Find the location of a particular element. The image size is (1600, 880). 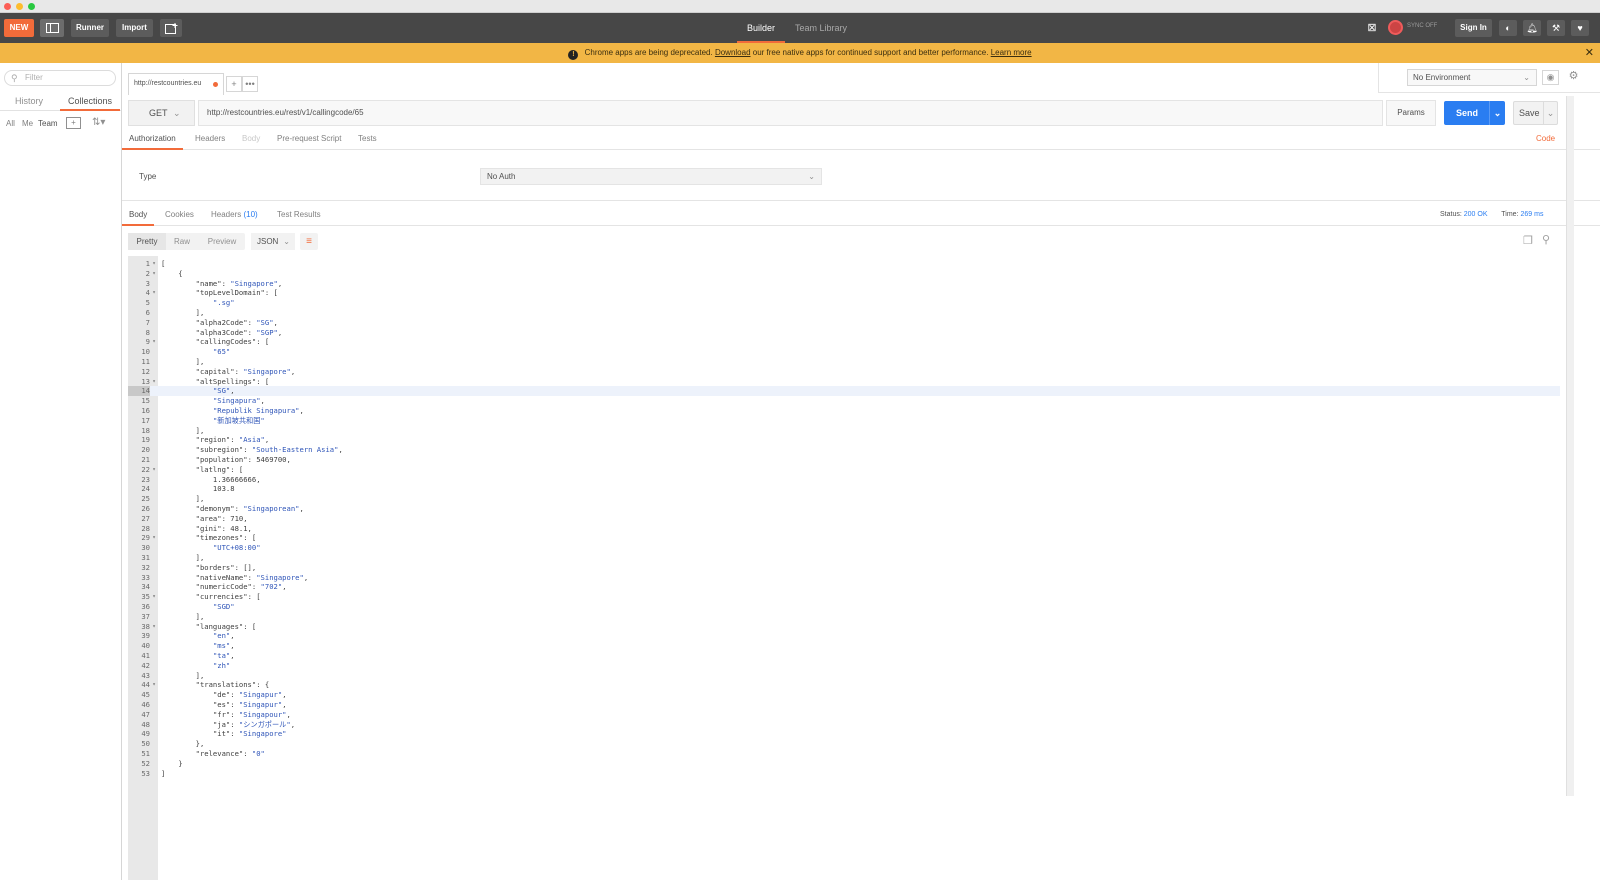

runner-button: Runner is located at coordinates (90, 28).